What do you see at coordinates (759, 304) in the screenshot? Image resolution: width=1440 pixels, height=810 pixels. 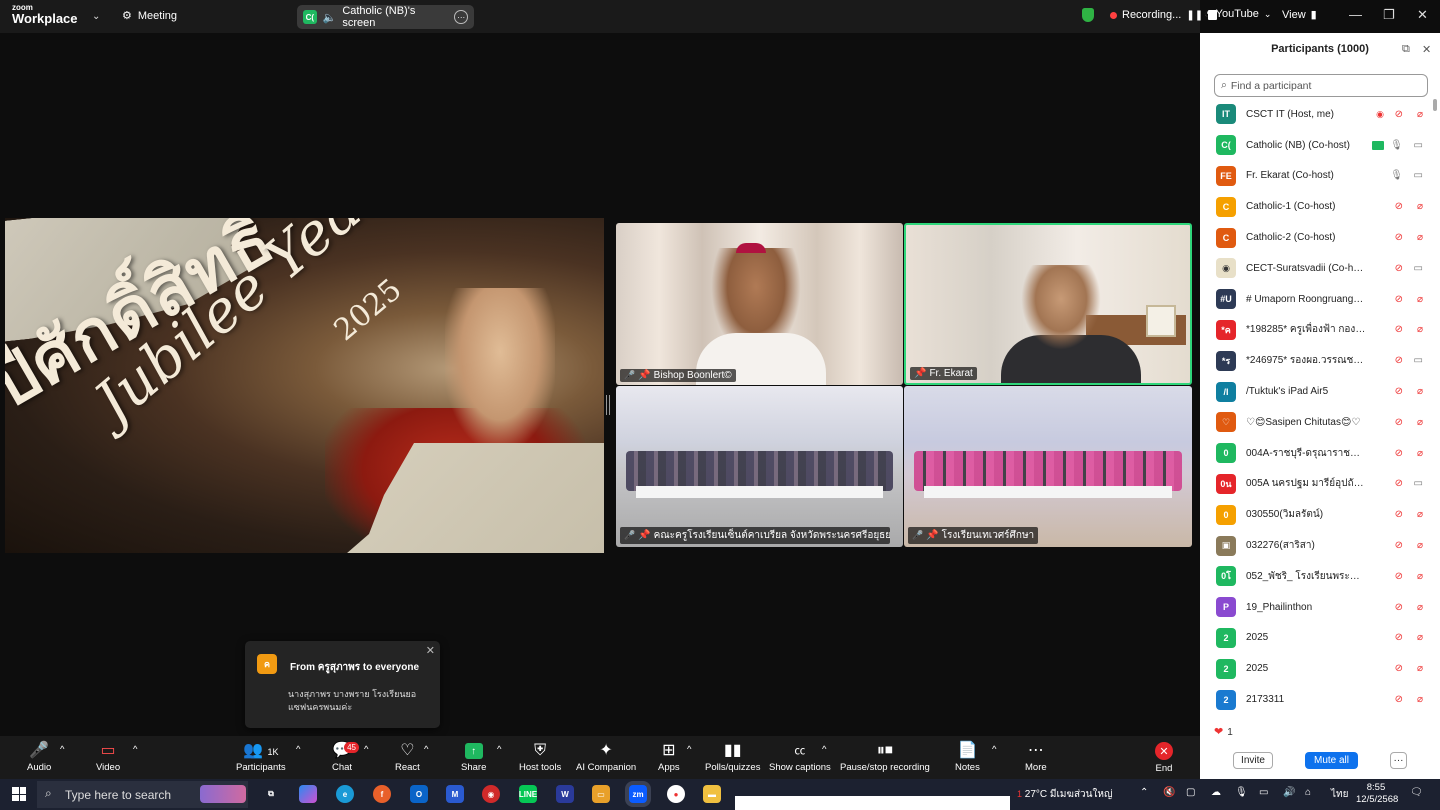 I see `video-tile: 🎤 📌 Bishop Boonlert©` at bounding box center [759, 304].